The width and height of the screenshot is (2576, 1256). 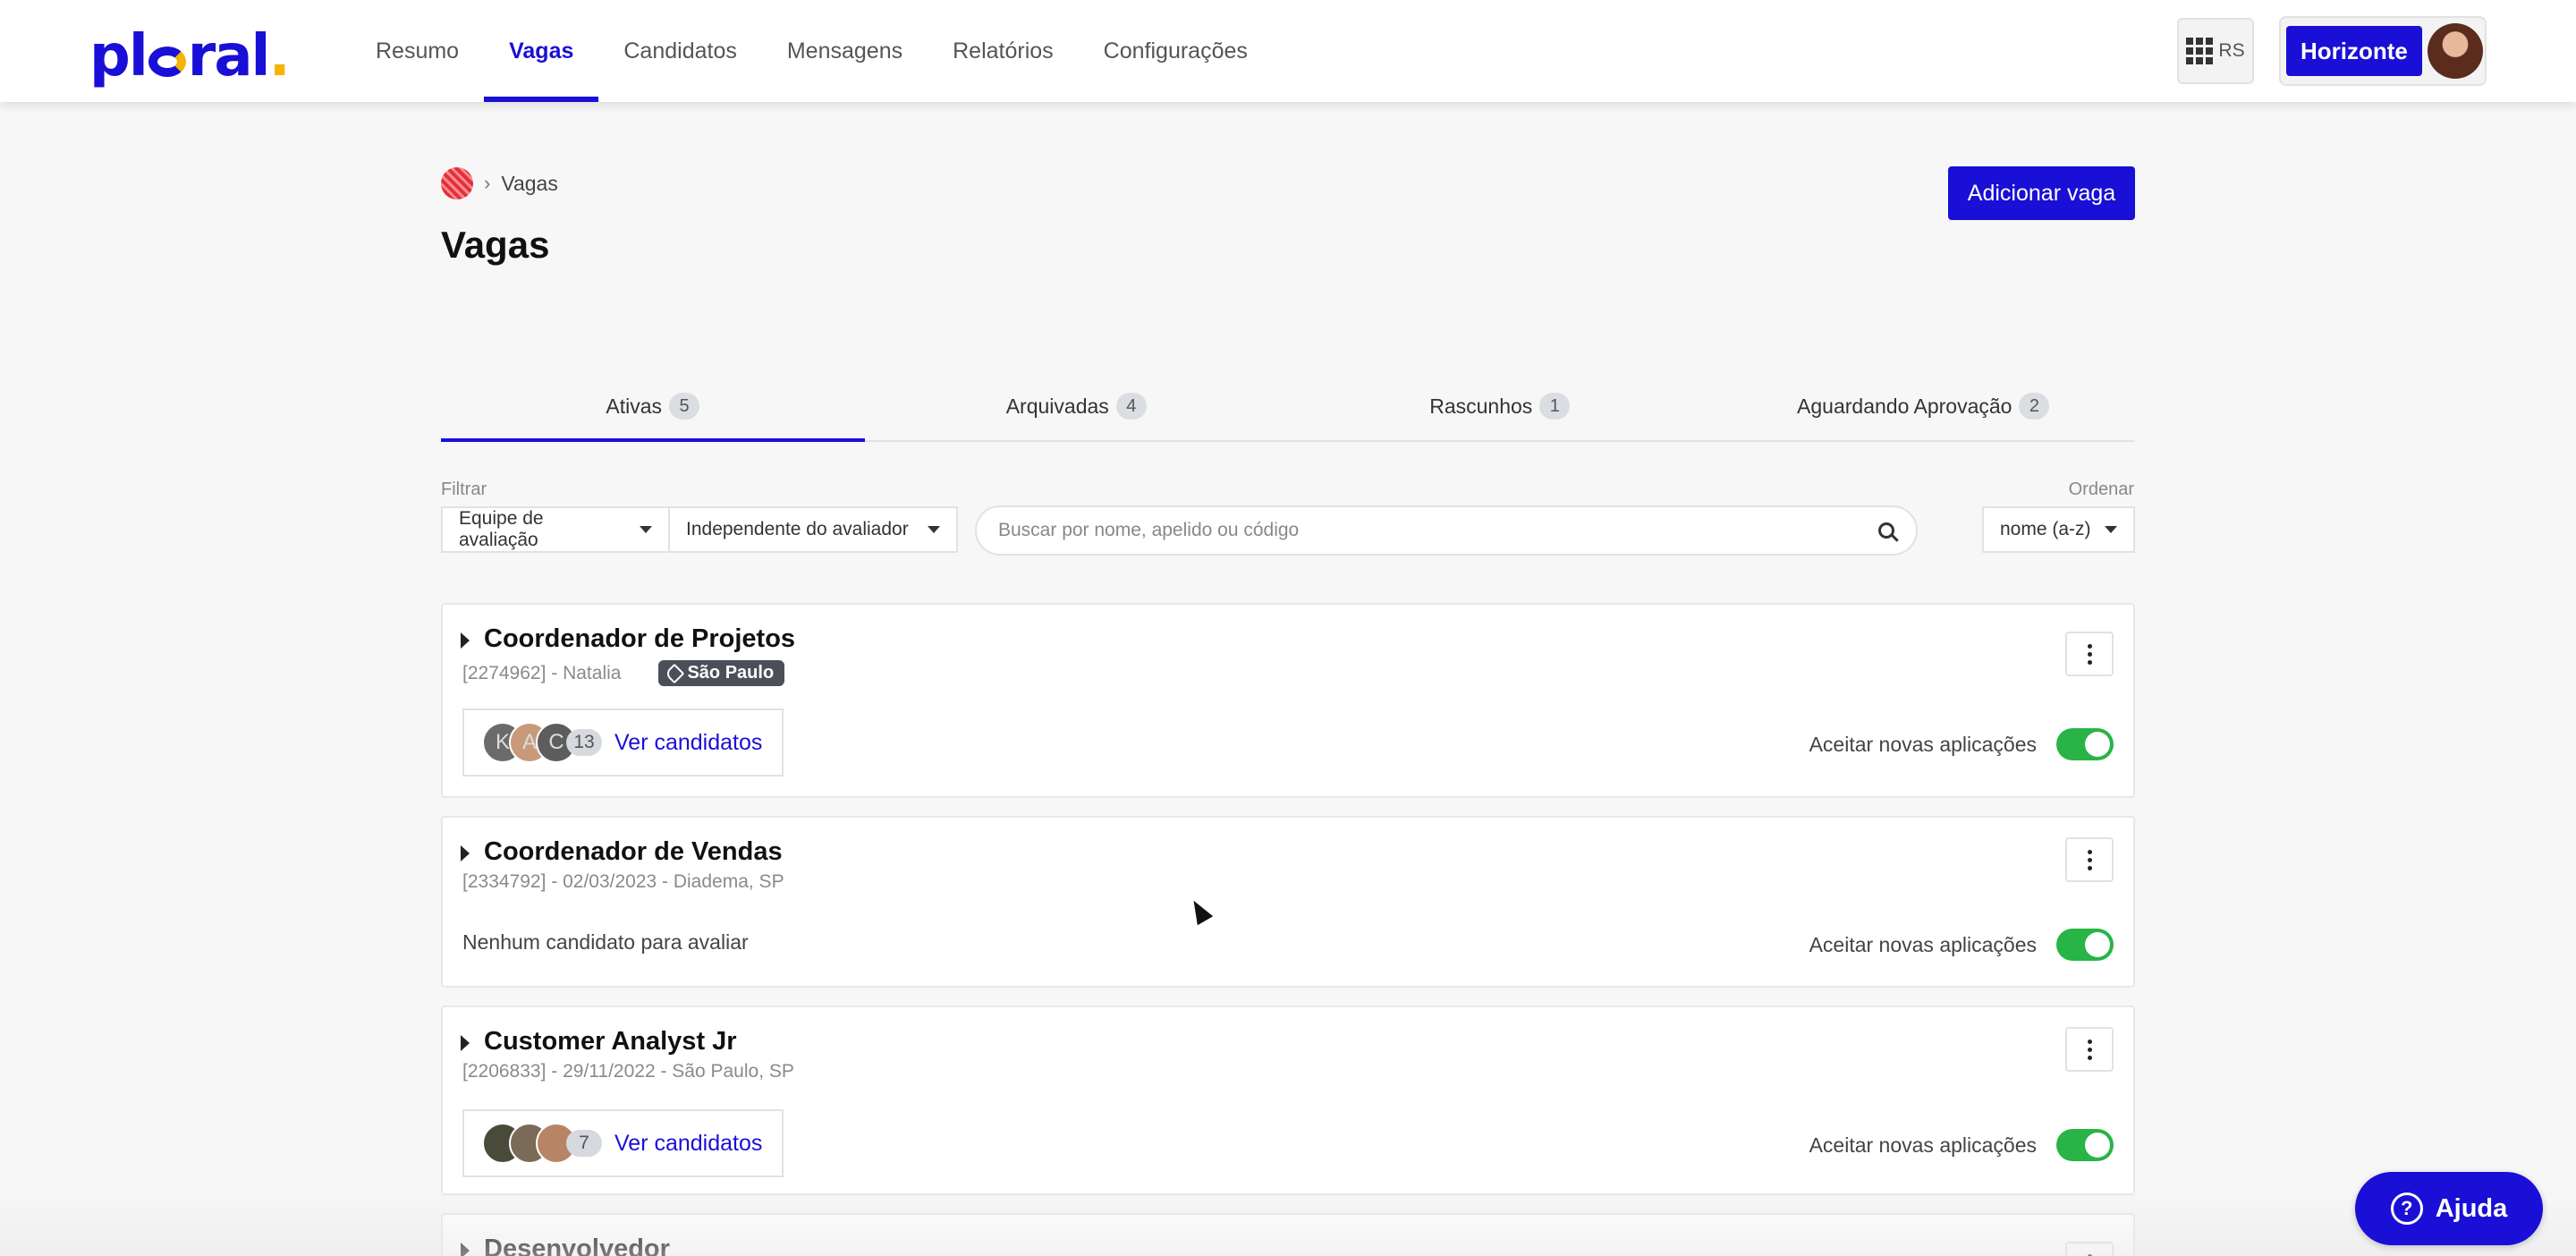 I want to click on select-value: Equipe de avaliação, so click(x=501, y=529).